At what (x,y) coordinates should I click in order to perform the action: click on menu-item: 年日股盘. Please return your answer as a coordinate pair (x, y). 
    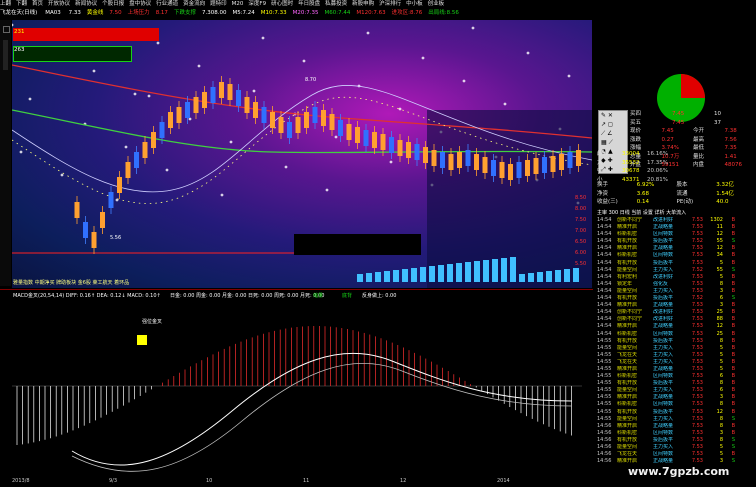
    Looking at the image, I should click on (309, 4).